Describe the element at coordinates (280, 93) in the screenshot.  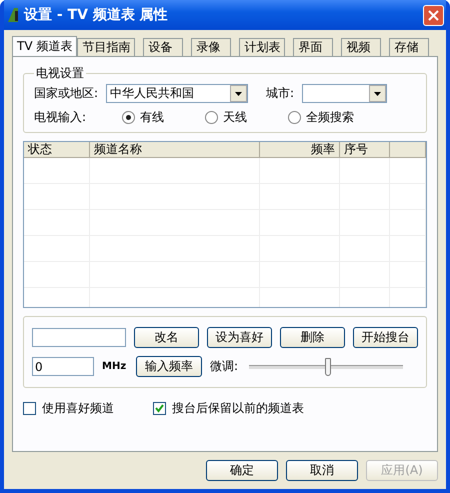
I see `city-label: 城市:` at that location.